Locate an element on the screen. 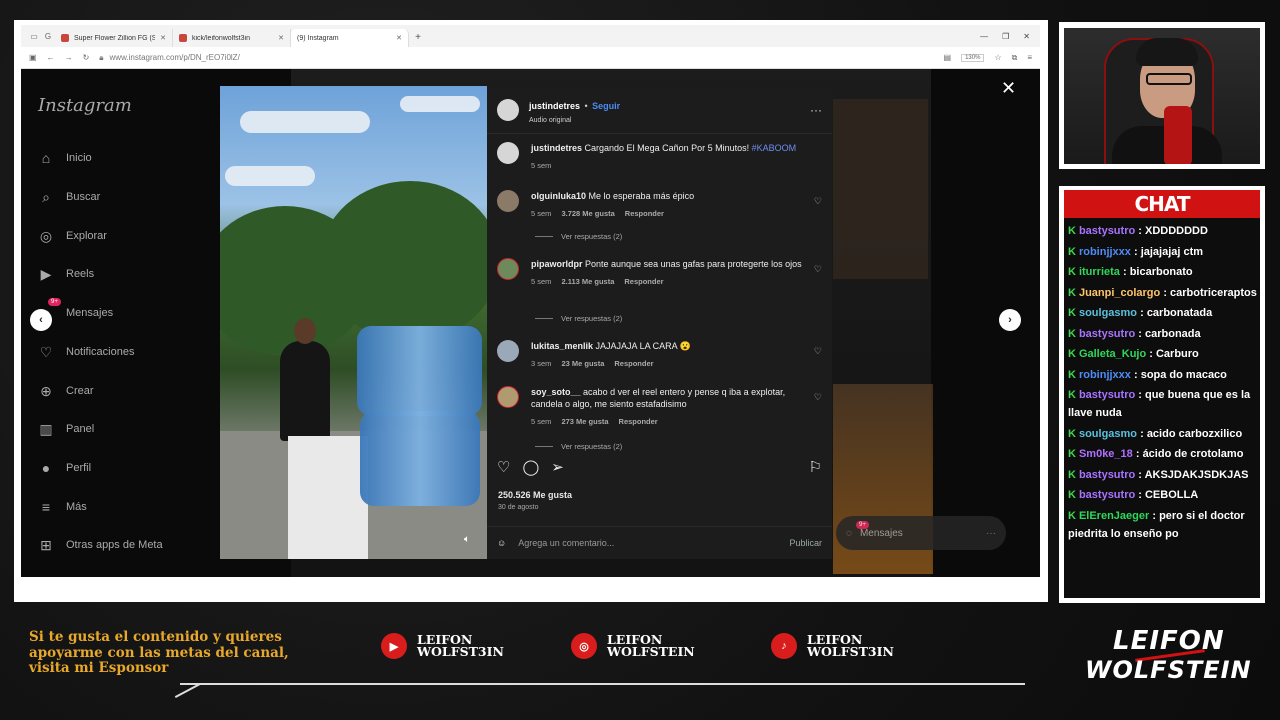 This screenshot has width=1280, height=720. close-icon: ✕ is located at coordinates (1008, 88).